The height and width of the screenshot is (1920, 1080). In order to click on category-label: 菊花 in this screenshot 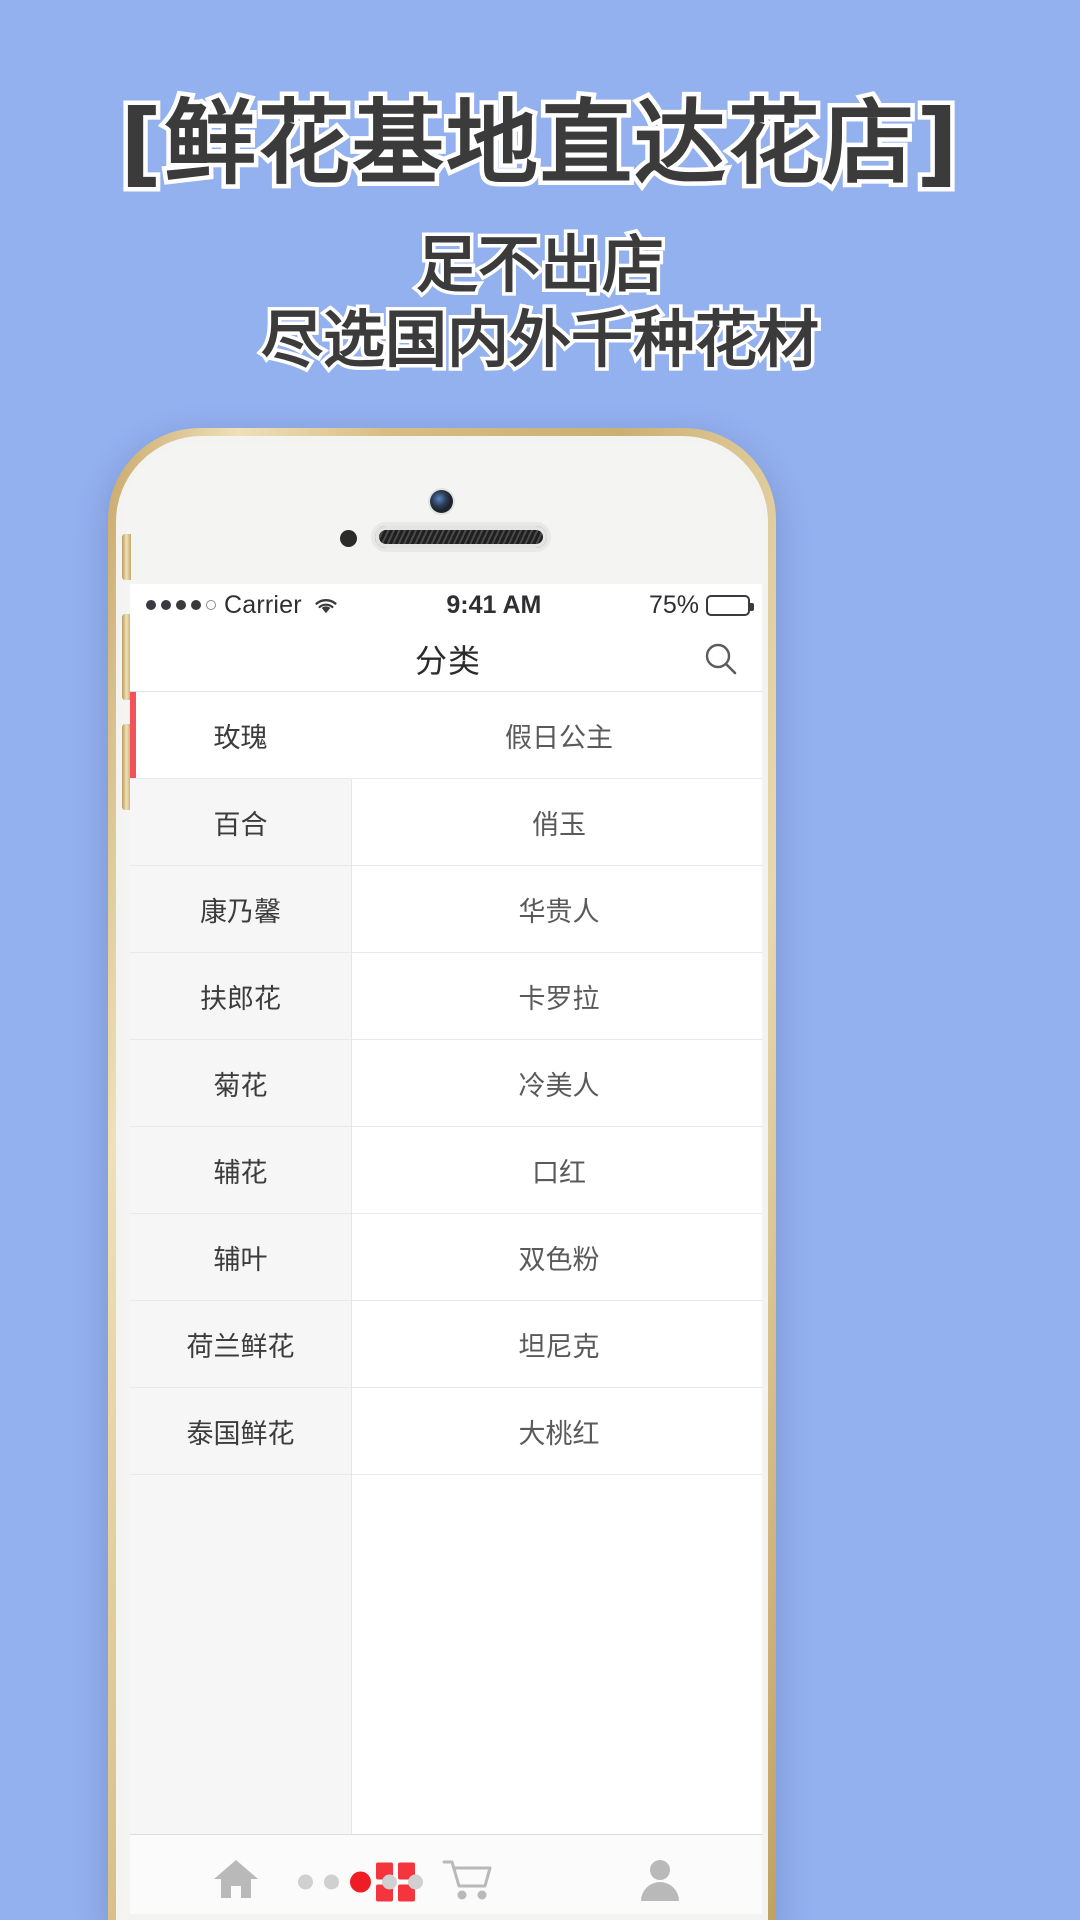, I will do `click(240, 1085)`.